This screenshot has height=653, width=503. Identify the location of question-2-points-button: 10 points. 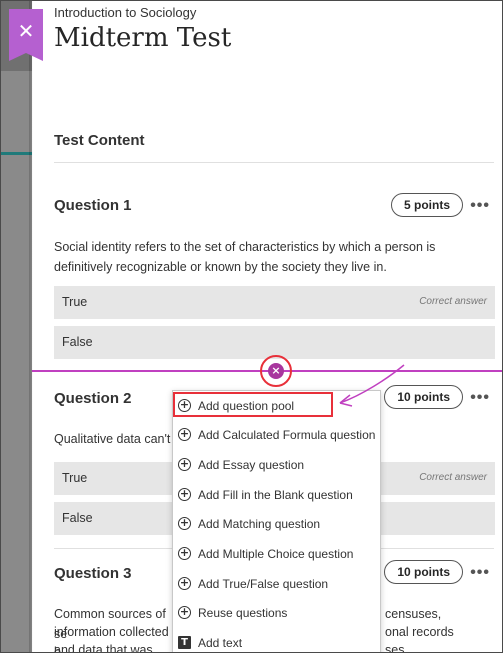
(423, 397).